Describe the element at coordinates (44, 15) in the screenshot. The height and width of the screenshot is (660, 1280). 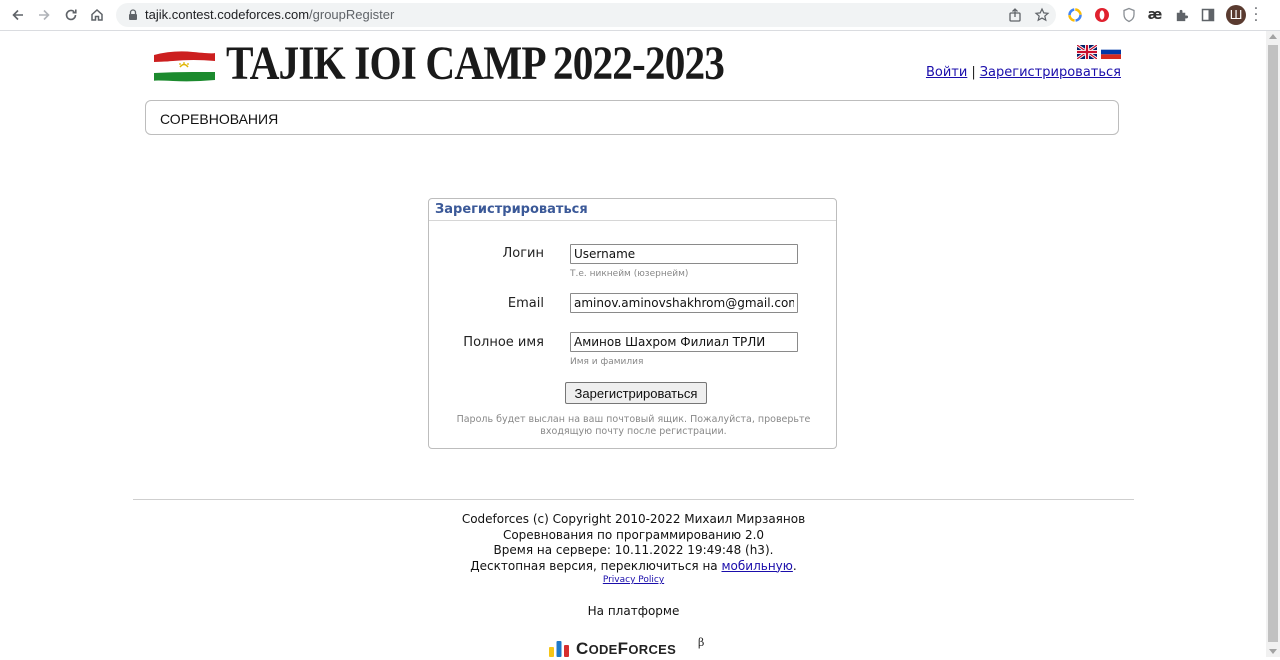
I see `forward-icon` at that location.